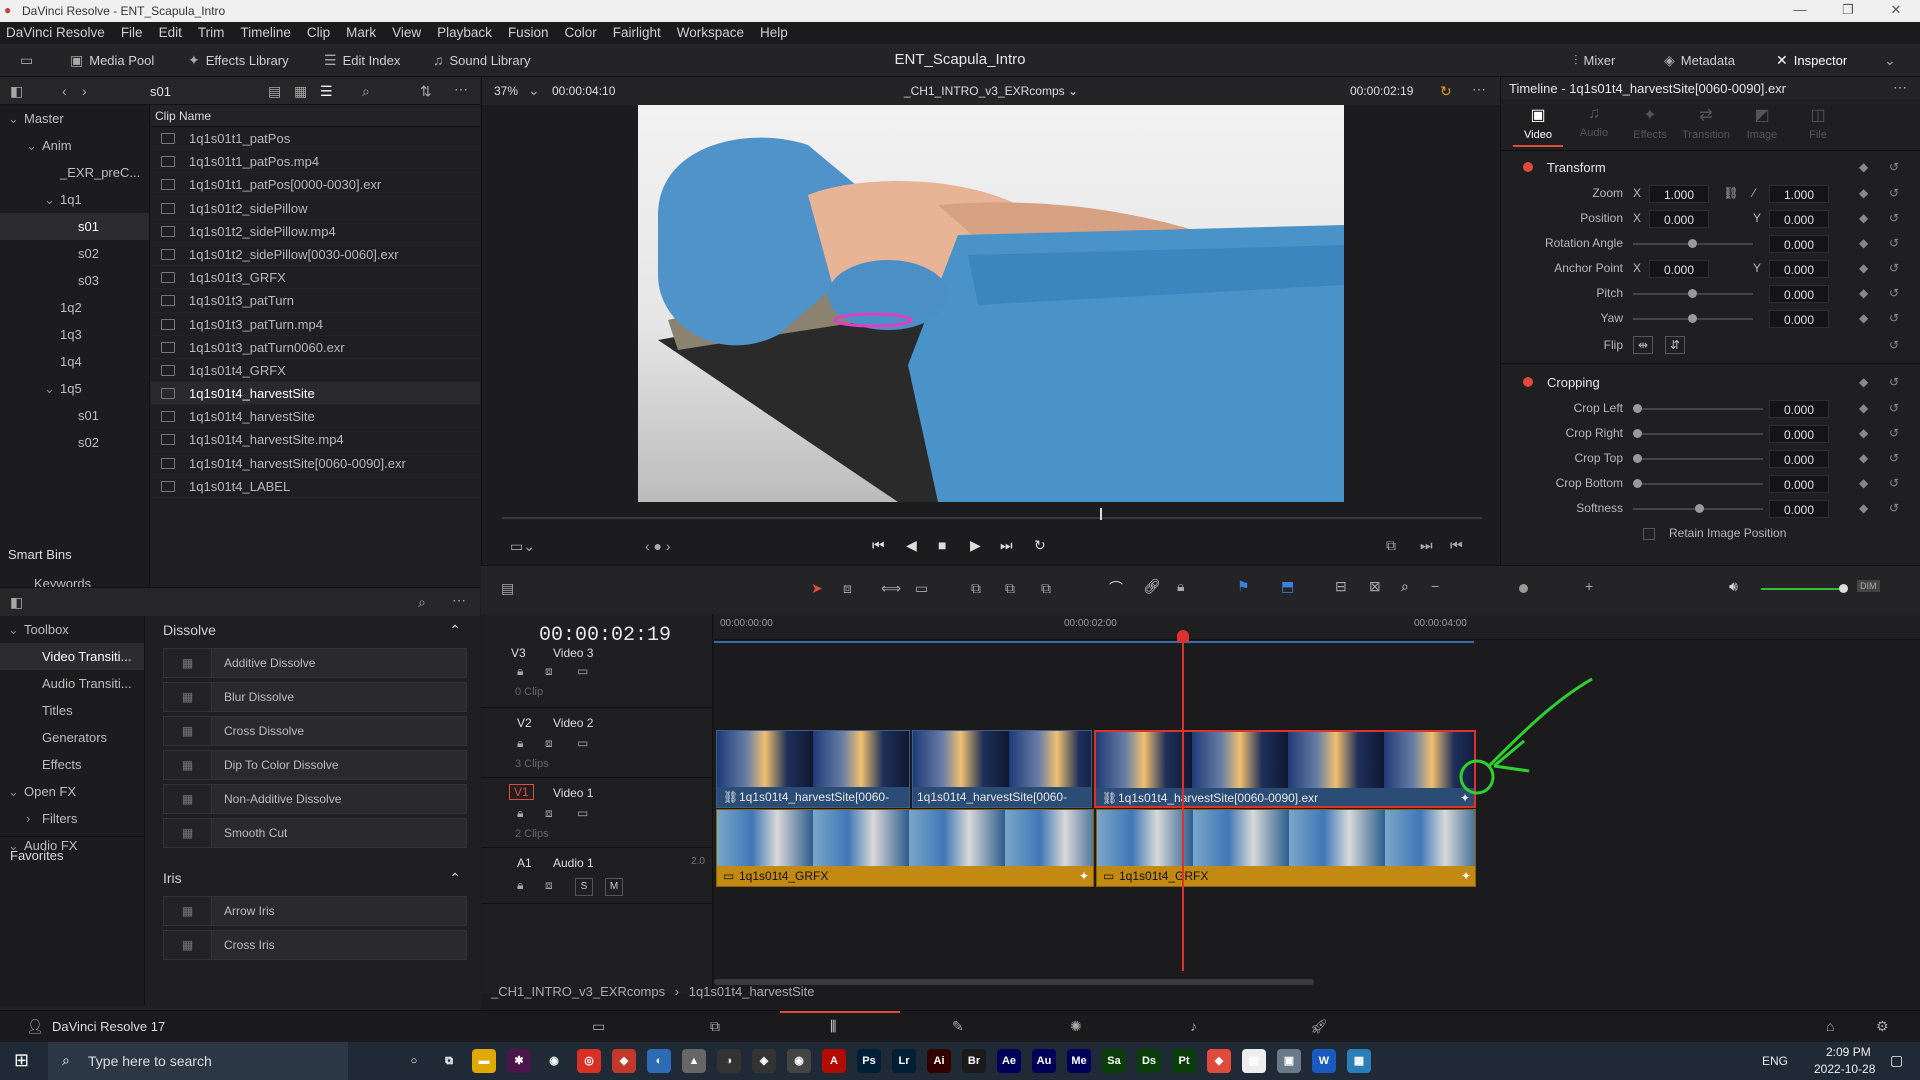 This screenshot has height=1080, width=1920. What do you see at coordinates (1699, 60) in the screenshot?
I see `metadata-button: ◈ Metadata` at bounding box center [1699, 60].